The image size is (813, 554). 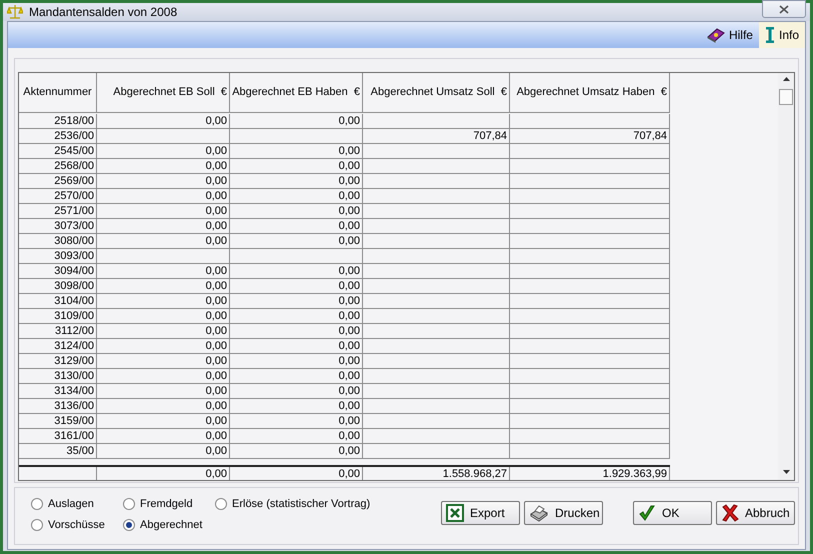 What do you see at coordinates (58, 151) in the screenshot?
I see `table-cell: 2545/00` at bounding box center [58, 151].